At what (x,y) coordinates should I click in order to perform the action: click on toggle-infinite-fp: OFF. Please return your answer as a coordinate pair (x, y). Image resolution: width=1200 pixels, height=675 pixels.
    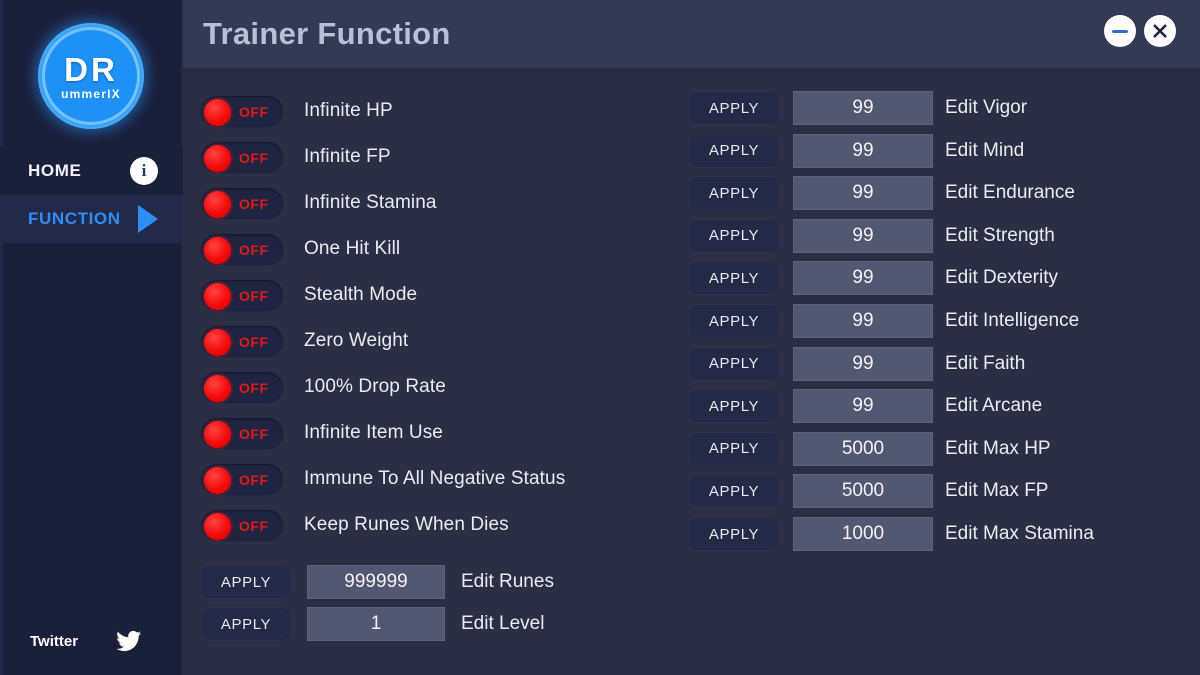
    Looking at the image, I should click on (242, 157).